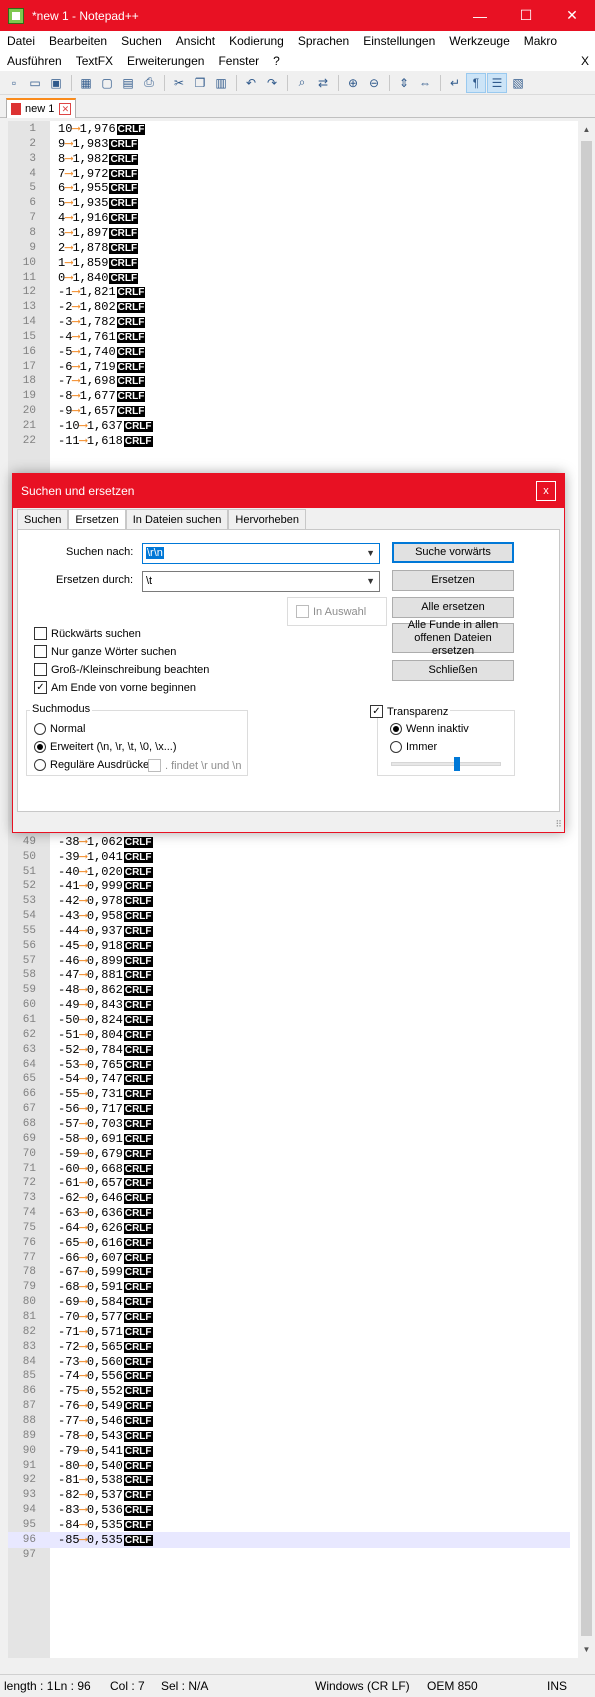 The width and height of the screenshot is (595, 1697). What do you see at coordinates (91, 765) in the screenshot?
I see `mode-regex-radio: Reguläre Ausdrücke` at bounding box center [91, 765].